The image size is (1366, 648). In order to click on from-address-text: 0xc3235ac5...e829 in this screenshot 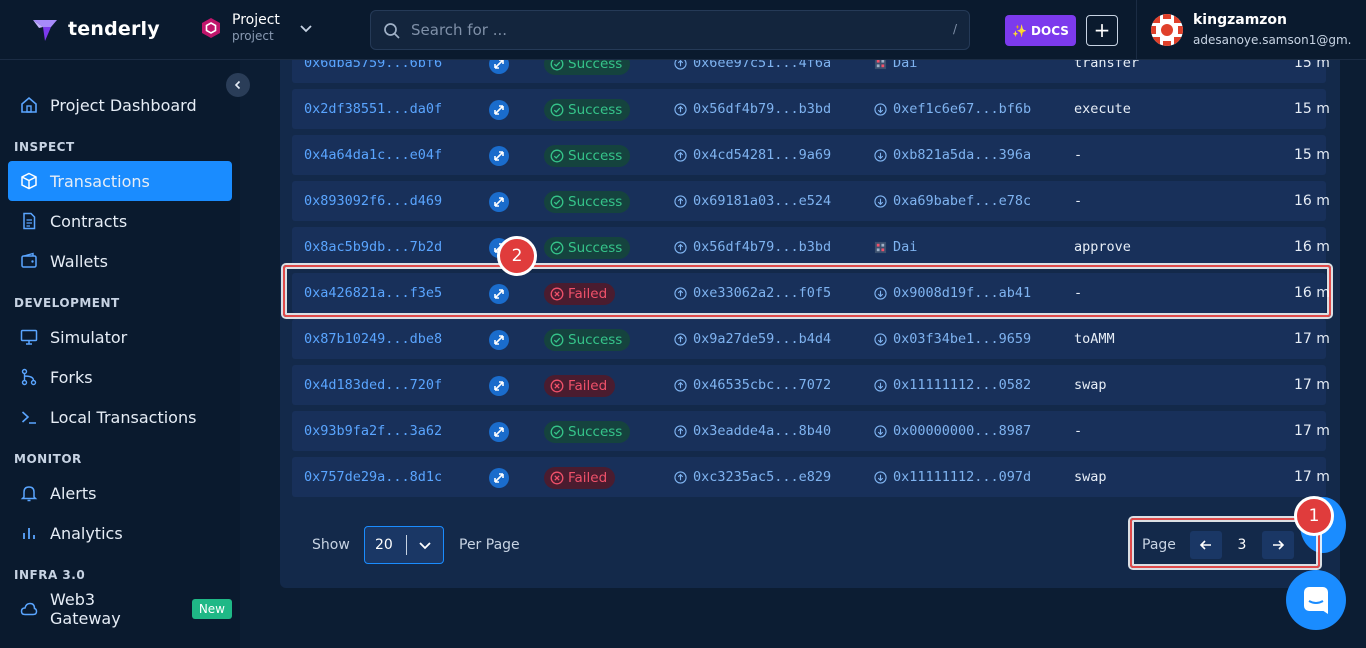, I will do `click(762, 477)`.